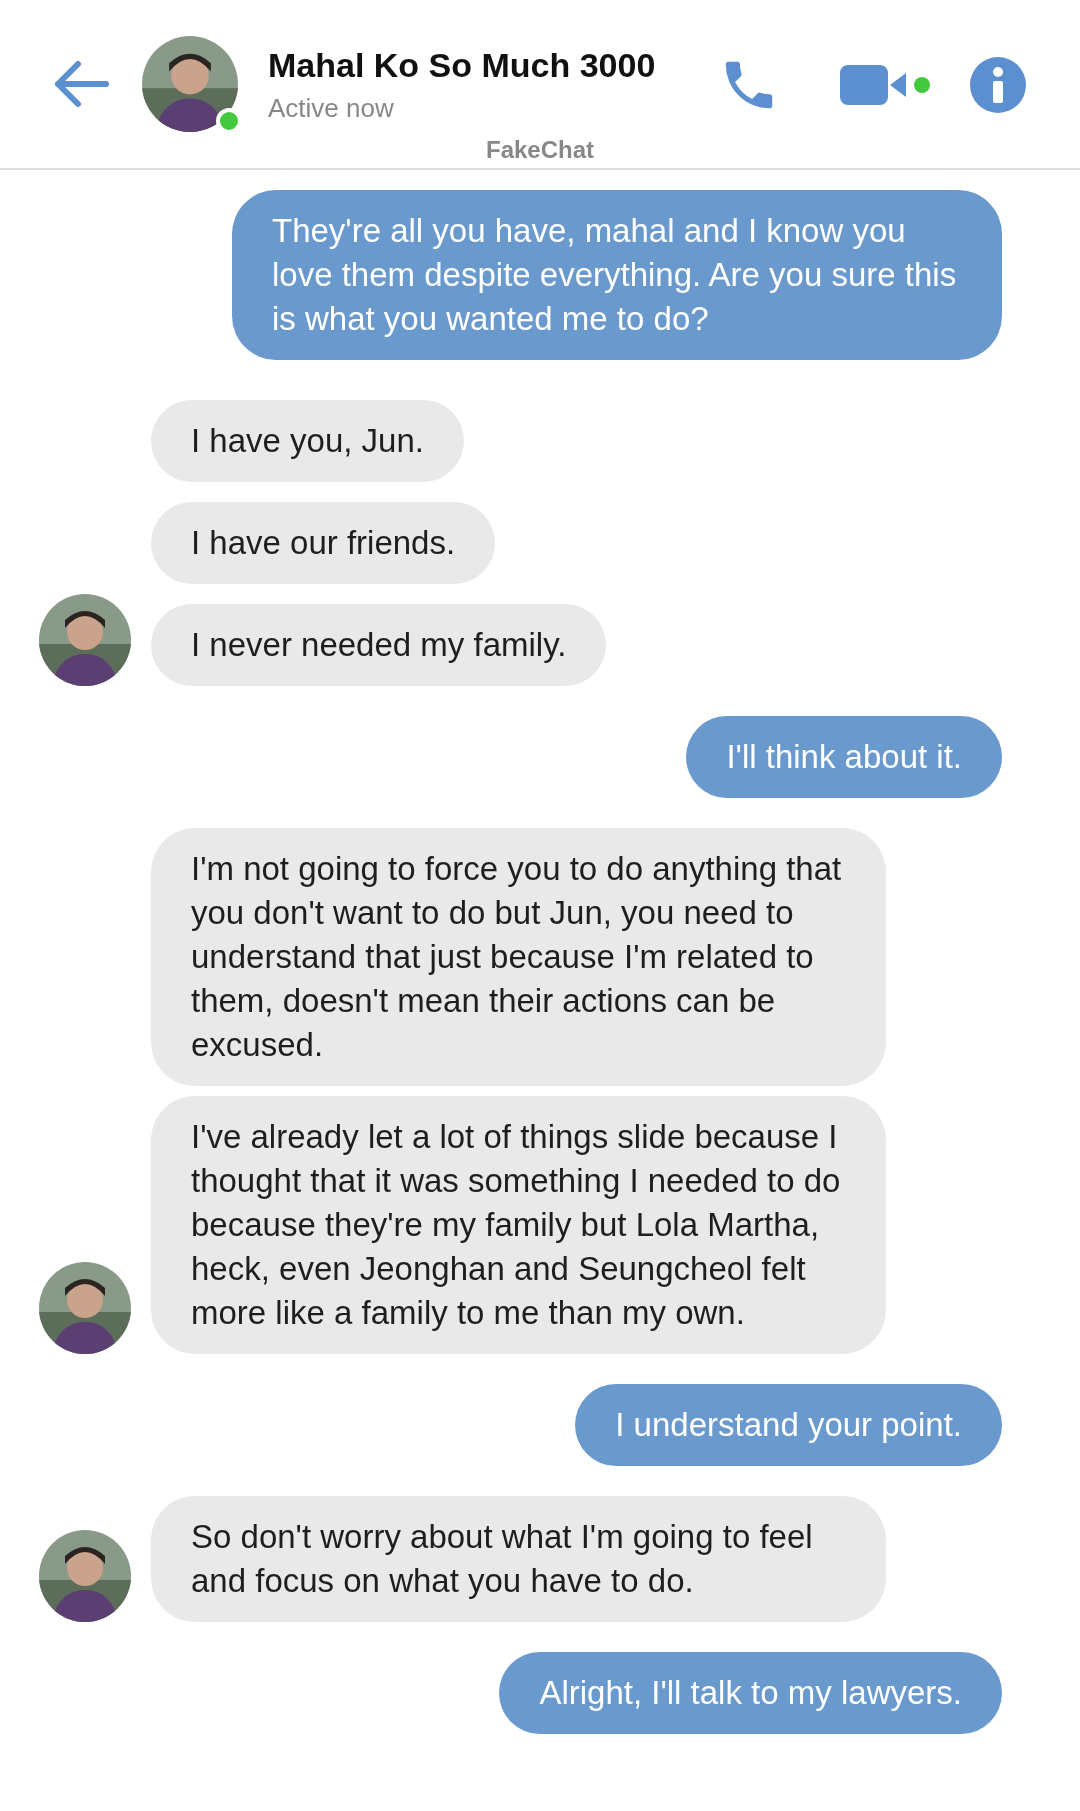 The height and width of the screenshot is (1811, 1080). I want to click on contact-name: Mahal Ko So Much 3000, so click(462, 65).